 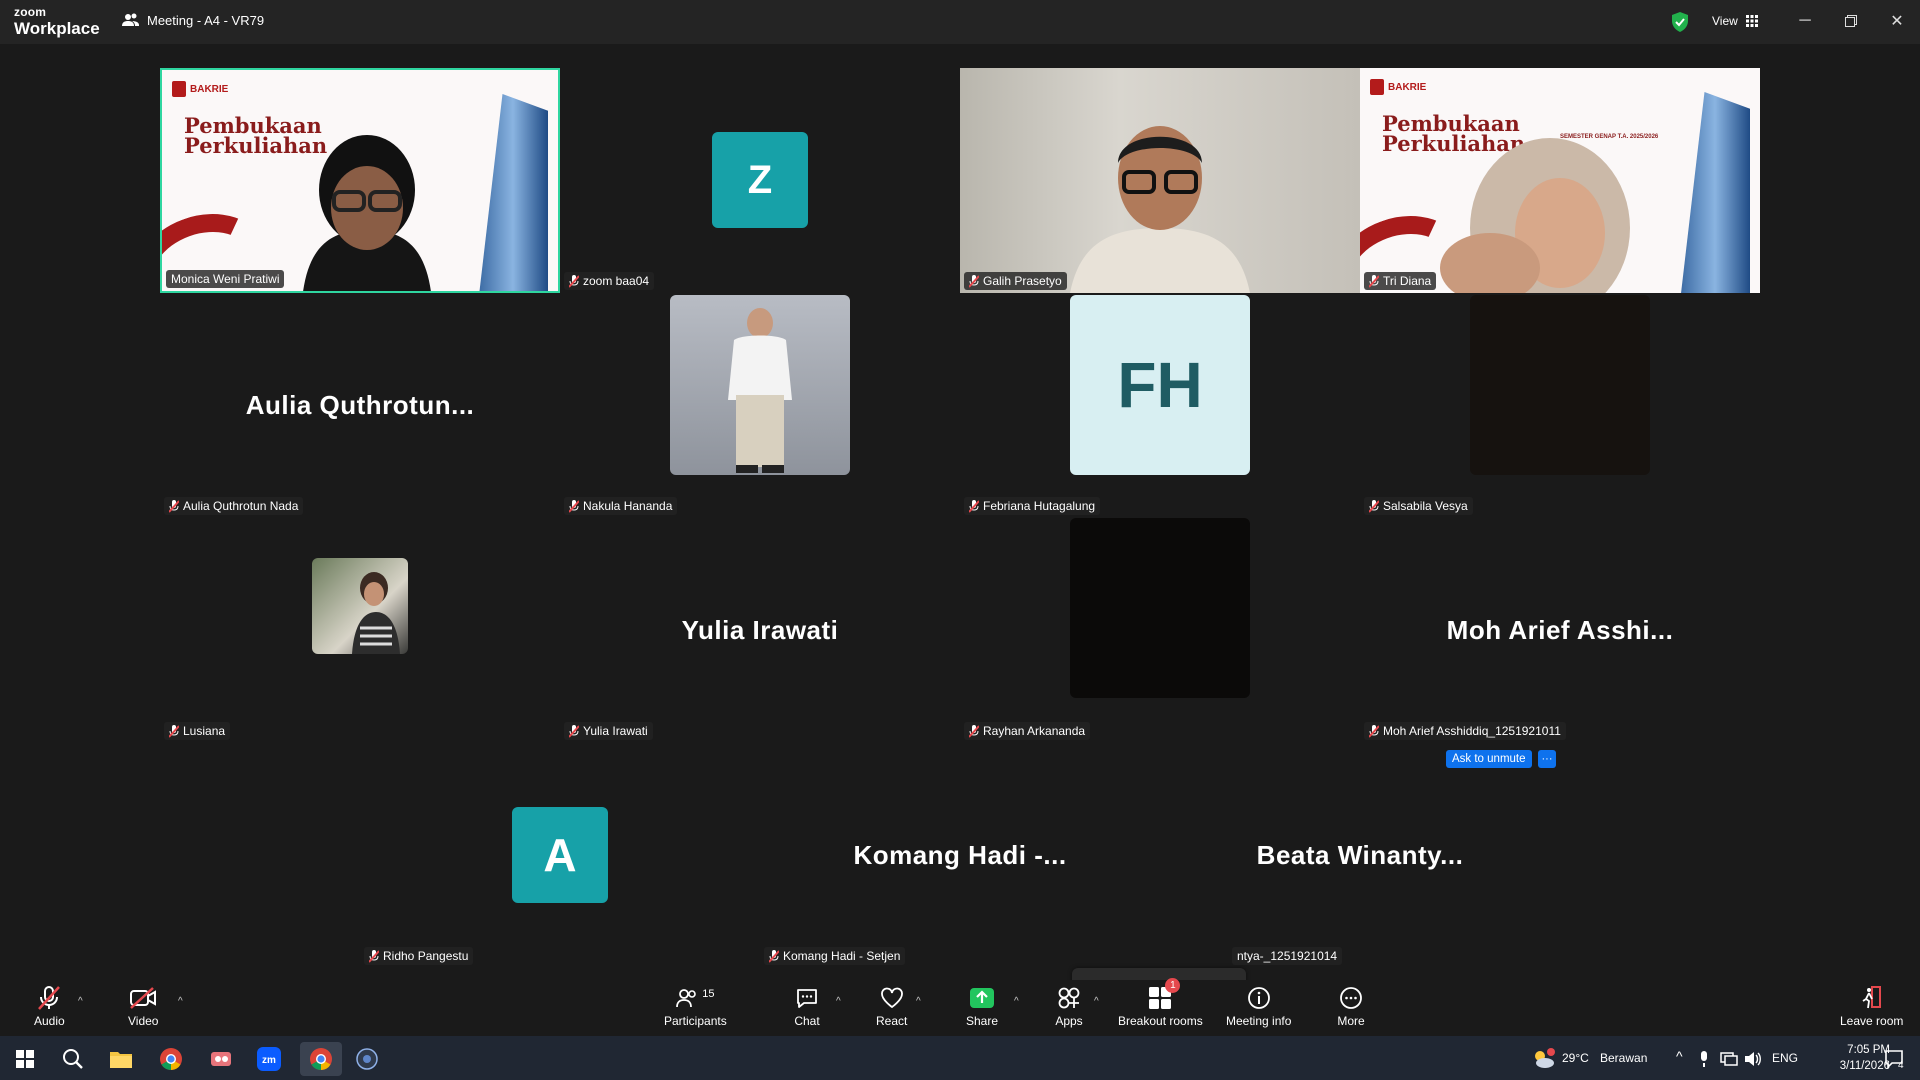 What do you see at coordinates (695, 1021) in the screenshot?
I see `participants-label: Participants` at bounding box center [695, 1021].